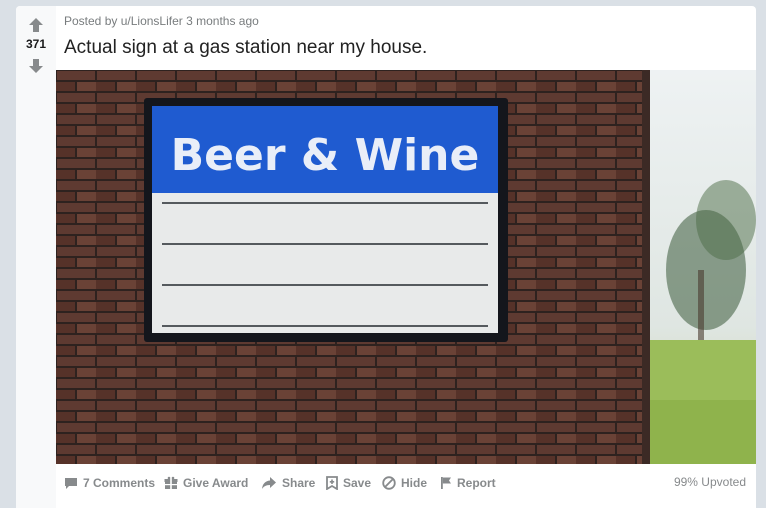 This screenshot has height=508, width=766. Describe the element at coordinates (36, 257) in the screenshot. I see `vote-column: 371` at that location.